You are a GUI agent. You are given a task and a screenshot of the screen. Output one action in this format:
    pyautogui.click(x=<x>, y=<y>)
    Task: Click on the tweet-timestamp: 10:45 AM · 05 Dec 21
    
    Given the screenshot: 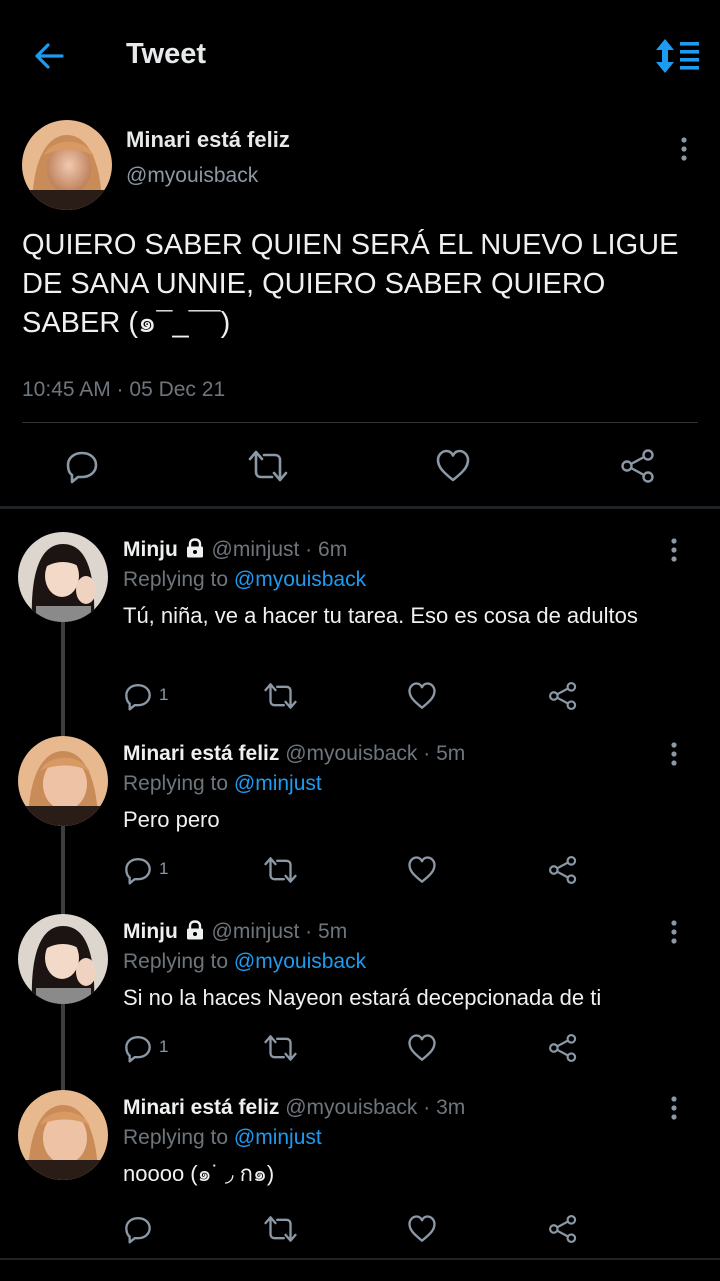 What is the action you would take?
    pyautogui.click(x=124, y=389)
    